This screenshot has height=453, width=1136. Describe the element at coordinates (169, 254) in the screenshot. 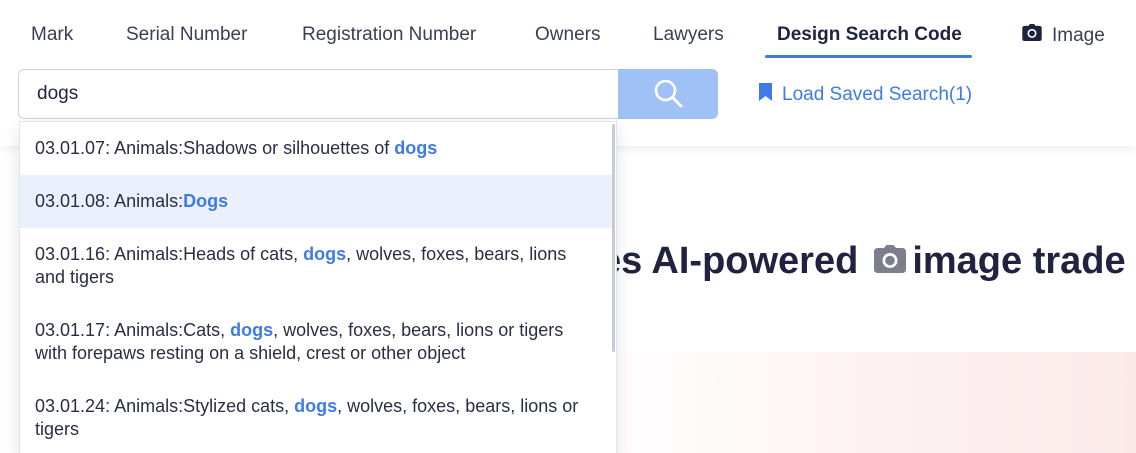

I see `option-text: 03.01.16: Animals:Heads of cats,` at that location.